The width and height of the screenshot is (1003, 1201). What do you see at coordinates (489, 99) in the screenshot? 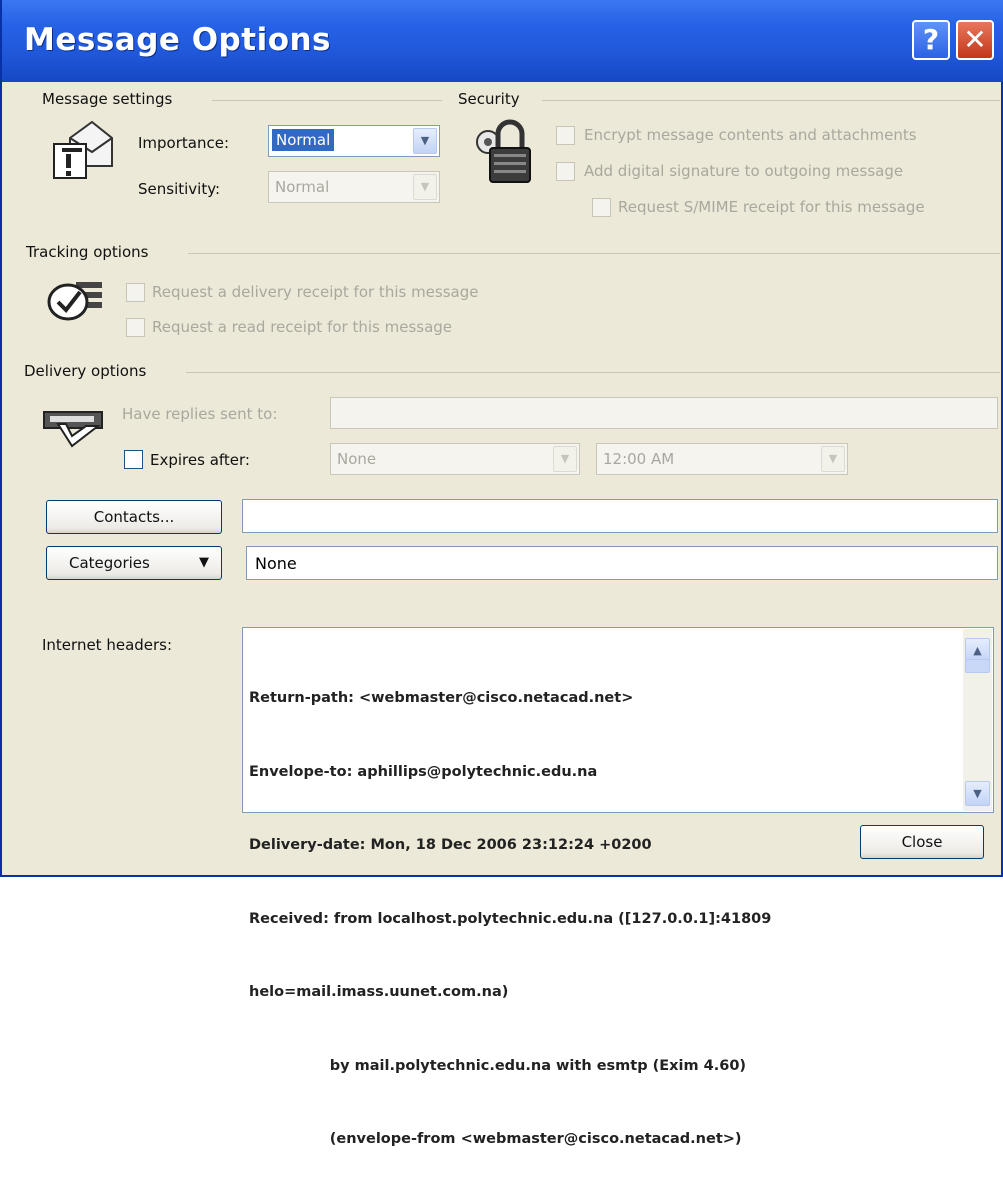
I see `security-heading: Security` at bounding box center [489, 99].